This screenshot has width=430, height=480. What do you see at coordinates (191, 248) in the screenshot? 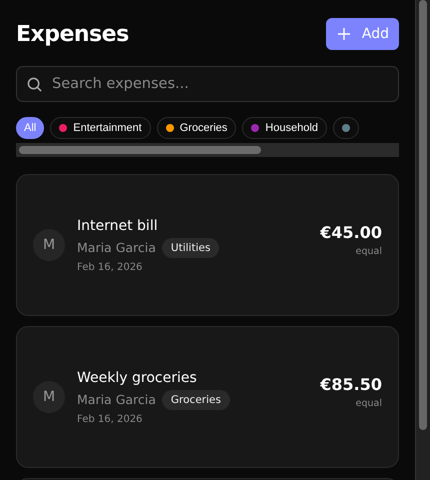
I see `category-tag: Utilities` at bounding box center [191, 248].